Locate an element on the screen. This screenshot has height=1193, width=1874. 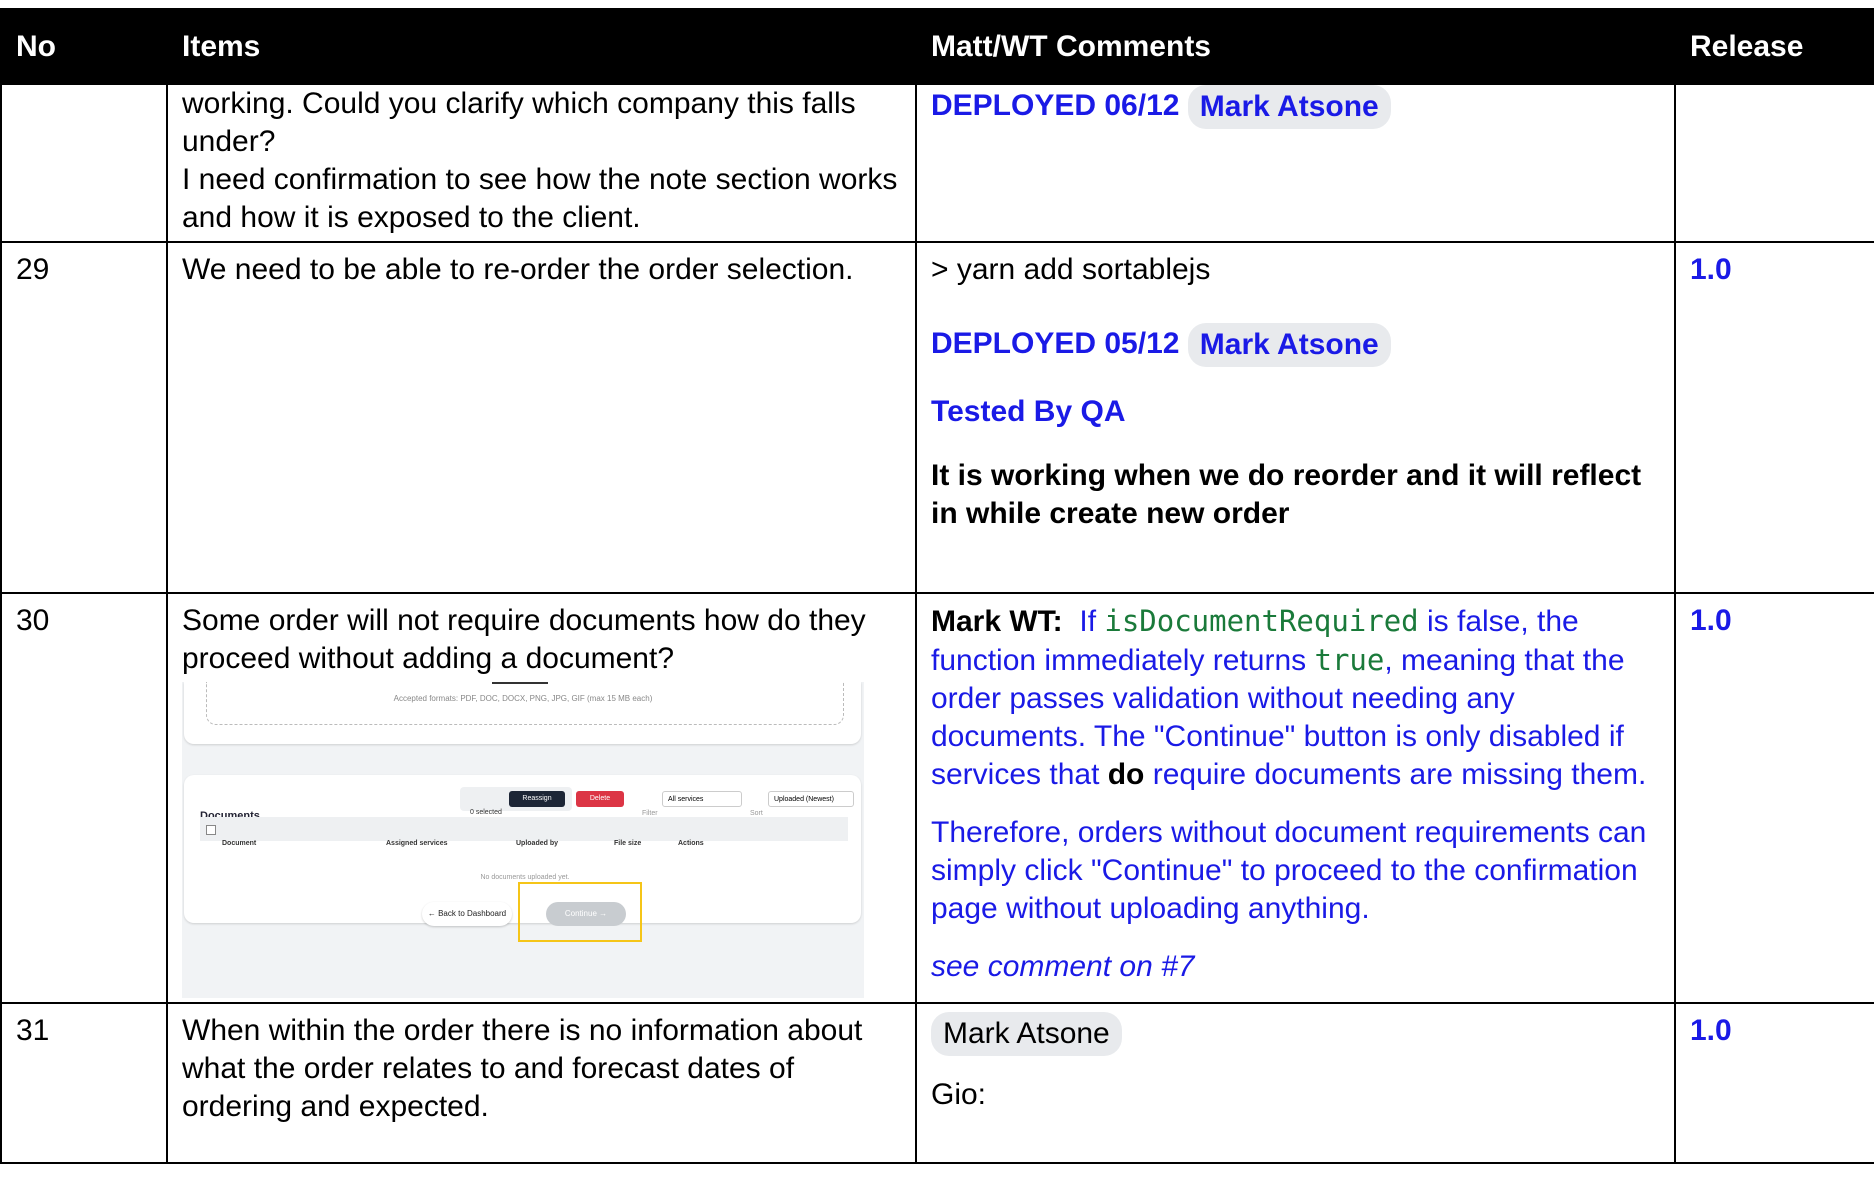
comment-text: require documents are missing them. is located at coordinates (1395, 774).